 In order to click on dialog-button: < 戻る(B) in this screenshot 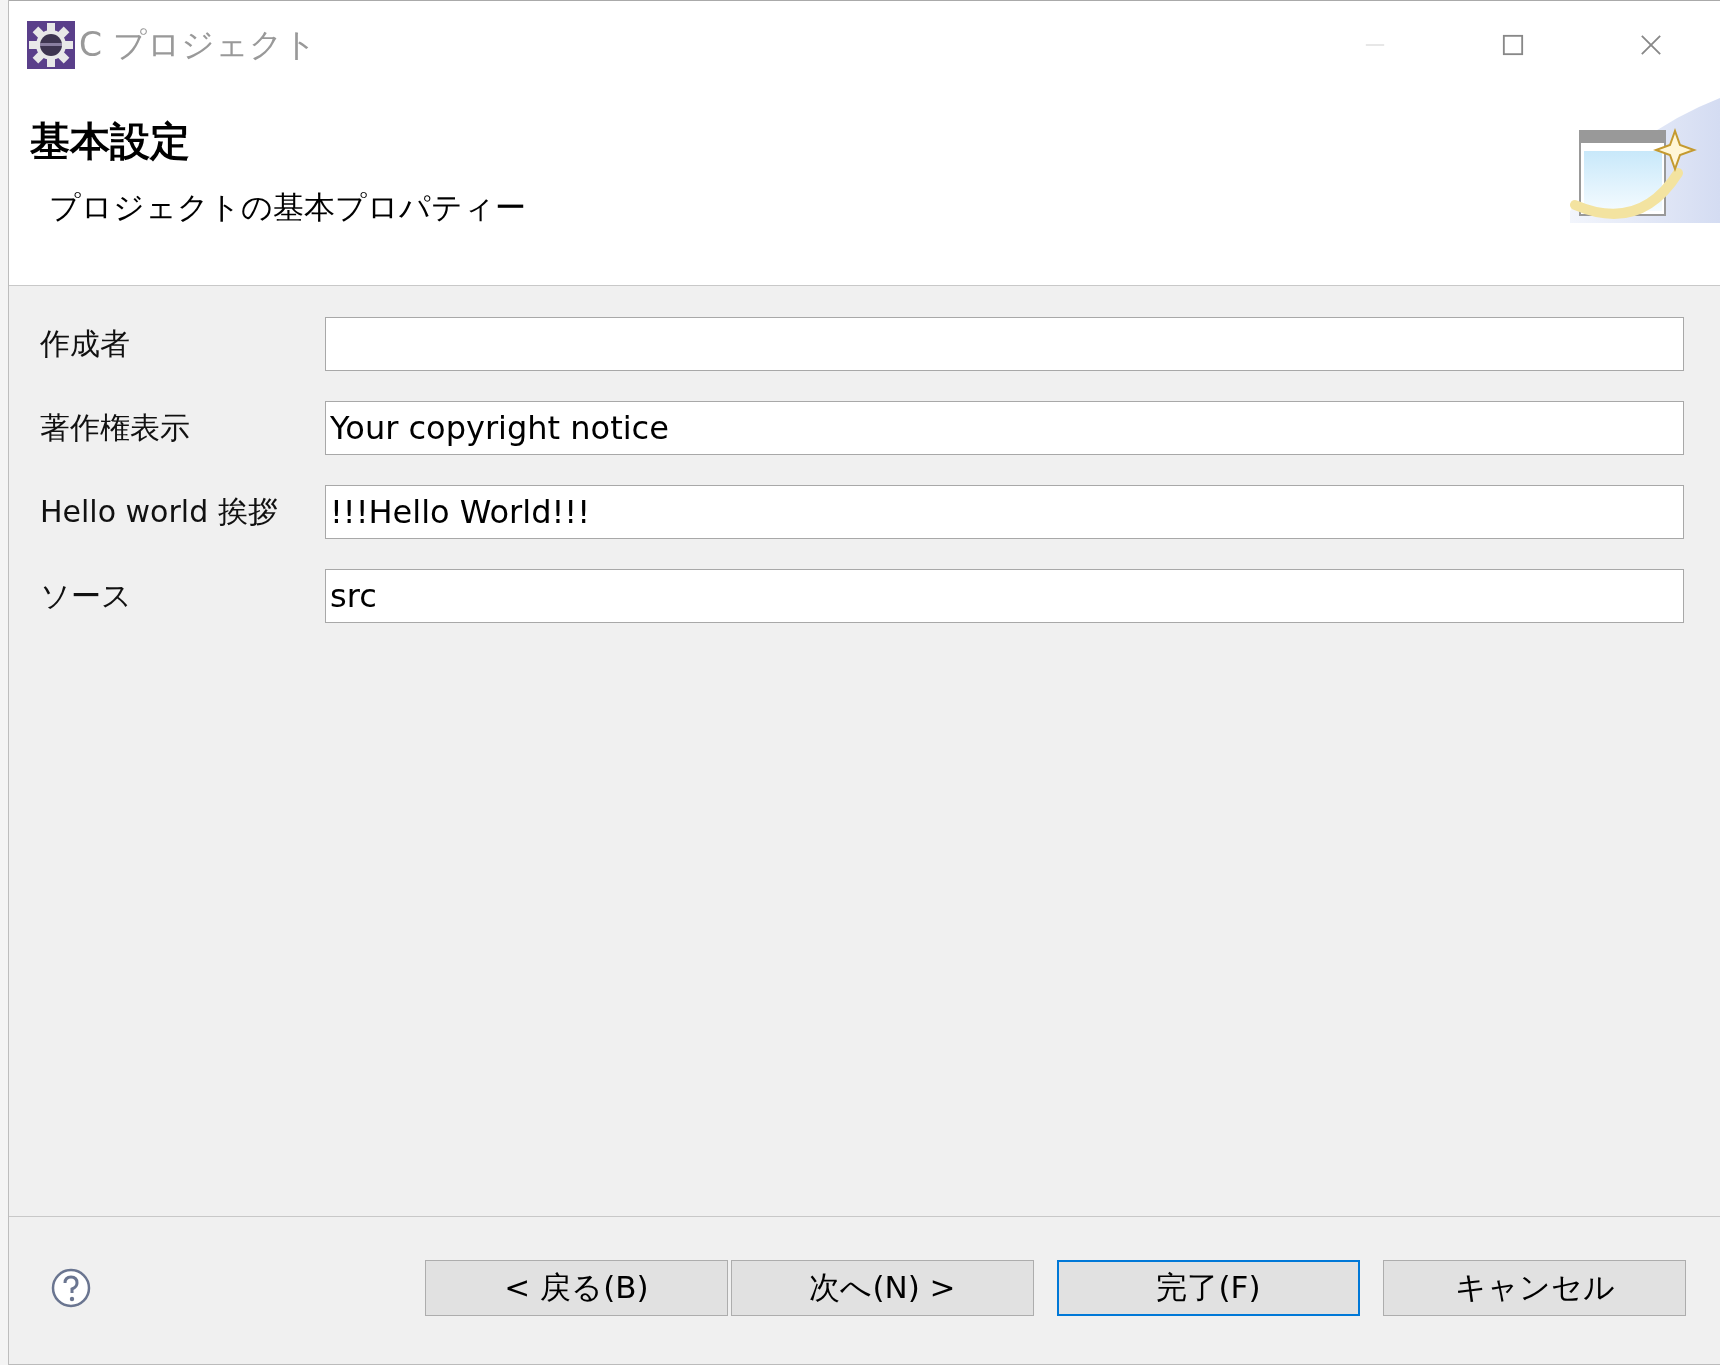, I will do `click(576, 1287)`.